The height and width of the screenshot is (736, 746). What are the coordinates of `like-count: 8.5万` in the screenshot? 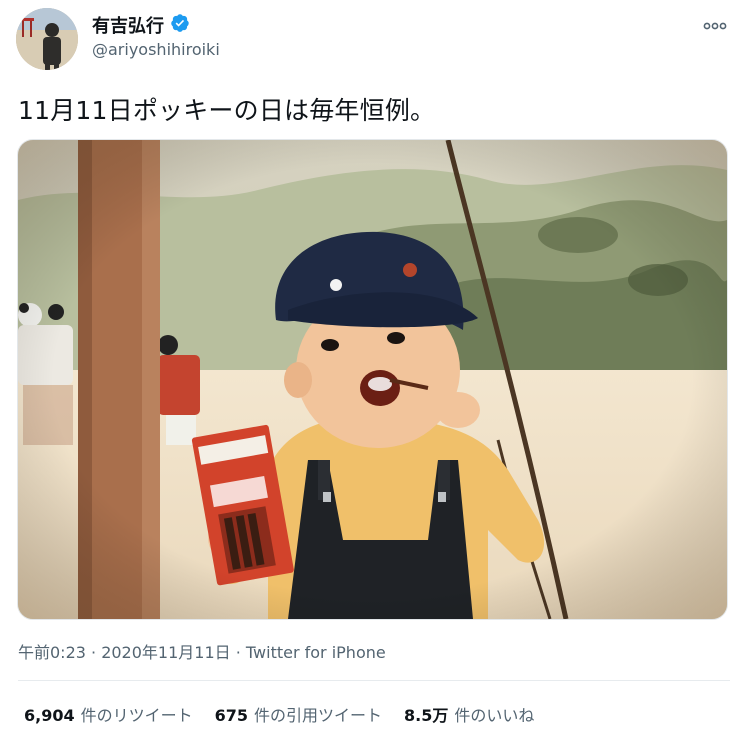 It's located at (426, 715).